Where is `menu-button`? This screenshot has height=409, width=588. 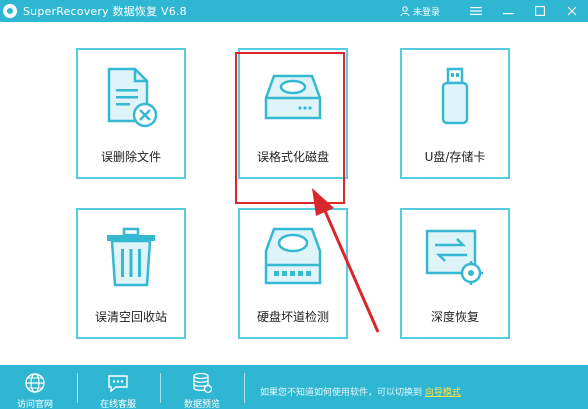
menu-button is located at coordinates (476, 11).